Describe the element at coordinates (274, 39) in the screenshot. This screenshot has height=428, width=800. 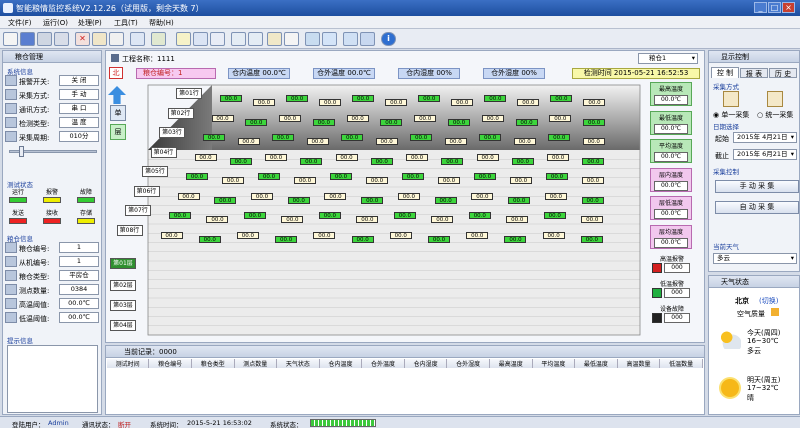
I see `copy-icon` at that location.